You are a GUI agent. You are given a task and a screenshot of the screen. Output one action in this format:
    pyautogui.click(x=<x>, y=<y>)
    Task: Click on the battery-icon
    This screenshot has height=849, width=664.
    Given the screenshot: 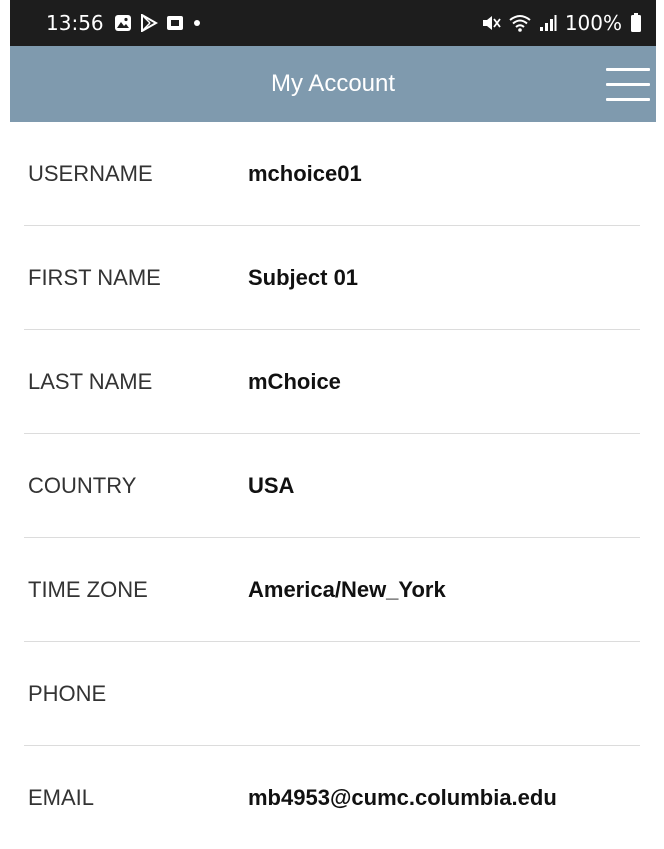 What is the action you would take?
    pyautogui.click(x=636, y=23)
    